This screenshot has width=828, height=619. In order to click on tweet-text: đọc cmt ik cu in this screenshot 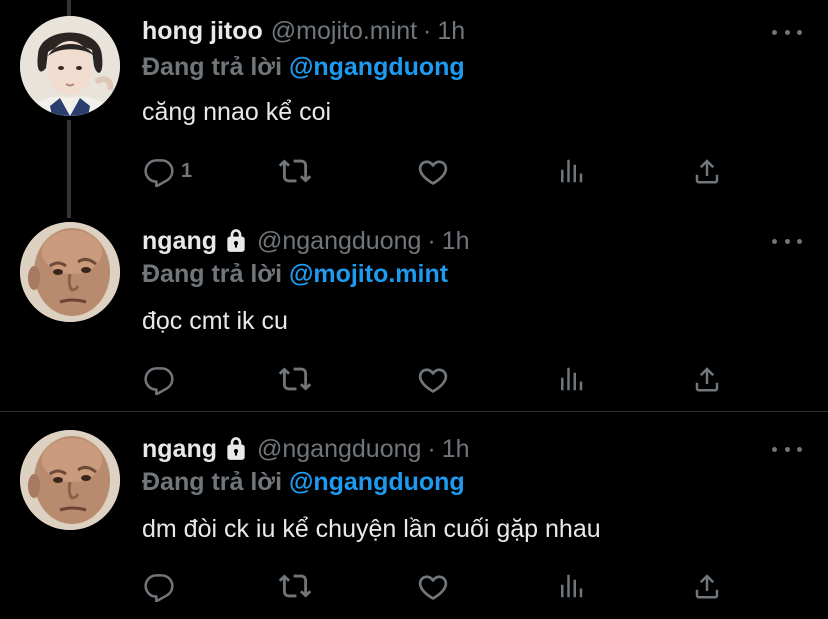, I will do `click(215, 321)`.